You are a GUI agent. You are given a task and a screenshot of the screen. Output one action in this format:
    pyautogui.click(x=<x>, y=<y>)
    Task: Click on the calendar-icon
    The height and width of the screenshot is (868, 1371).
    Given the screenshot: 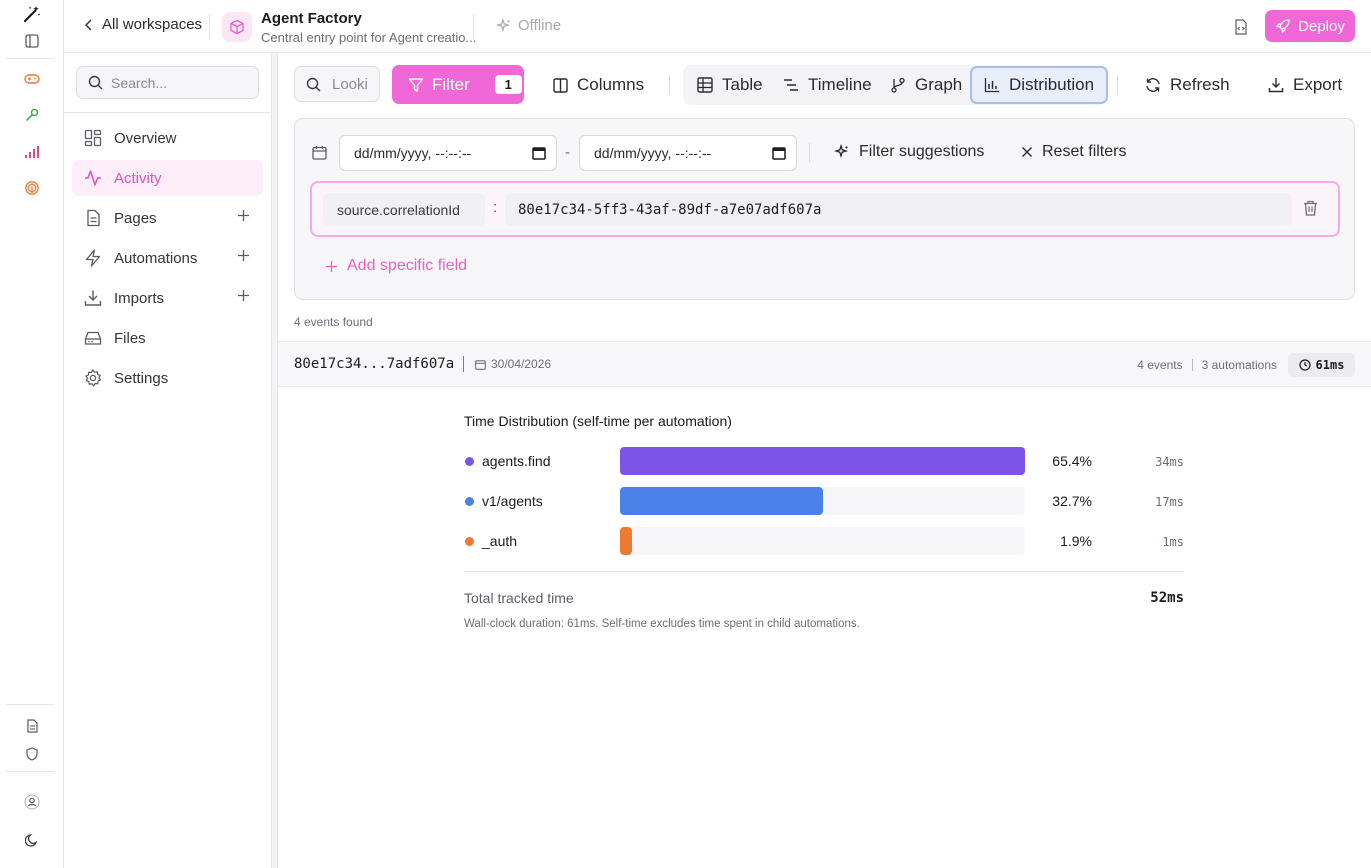 What is the action you would take?
    pyautogui.click(x=480, y=364)
    